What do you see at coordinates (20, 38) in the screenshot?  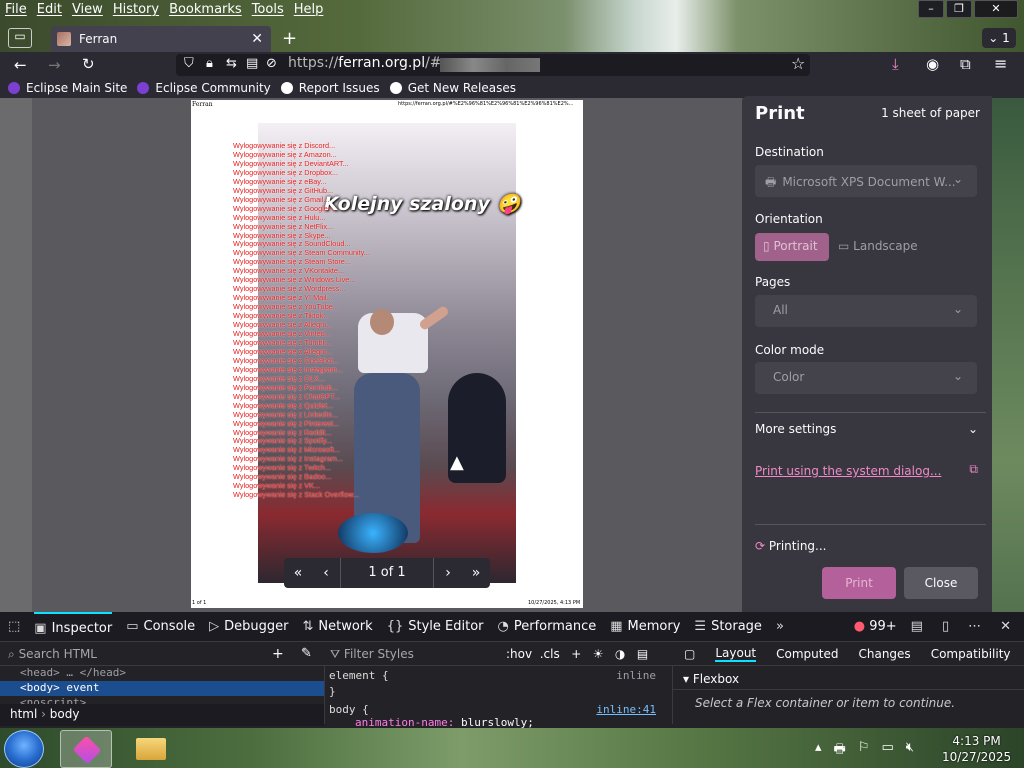 I see `tab-list-icon: ▭` at bounding box center [20, 38].